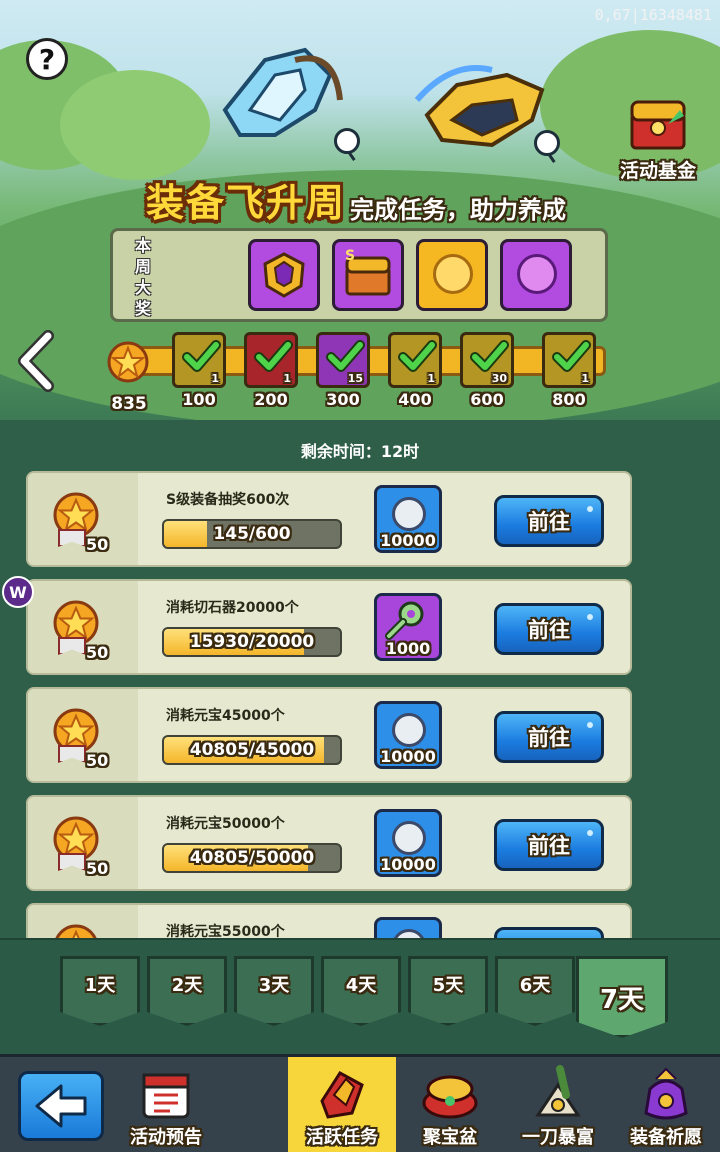  What do you see at coordinates (252, 858) in the screenshot?
I see `task-progress-text: 40805/50000` at bounding box center [252, 858].